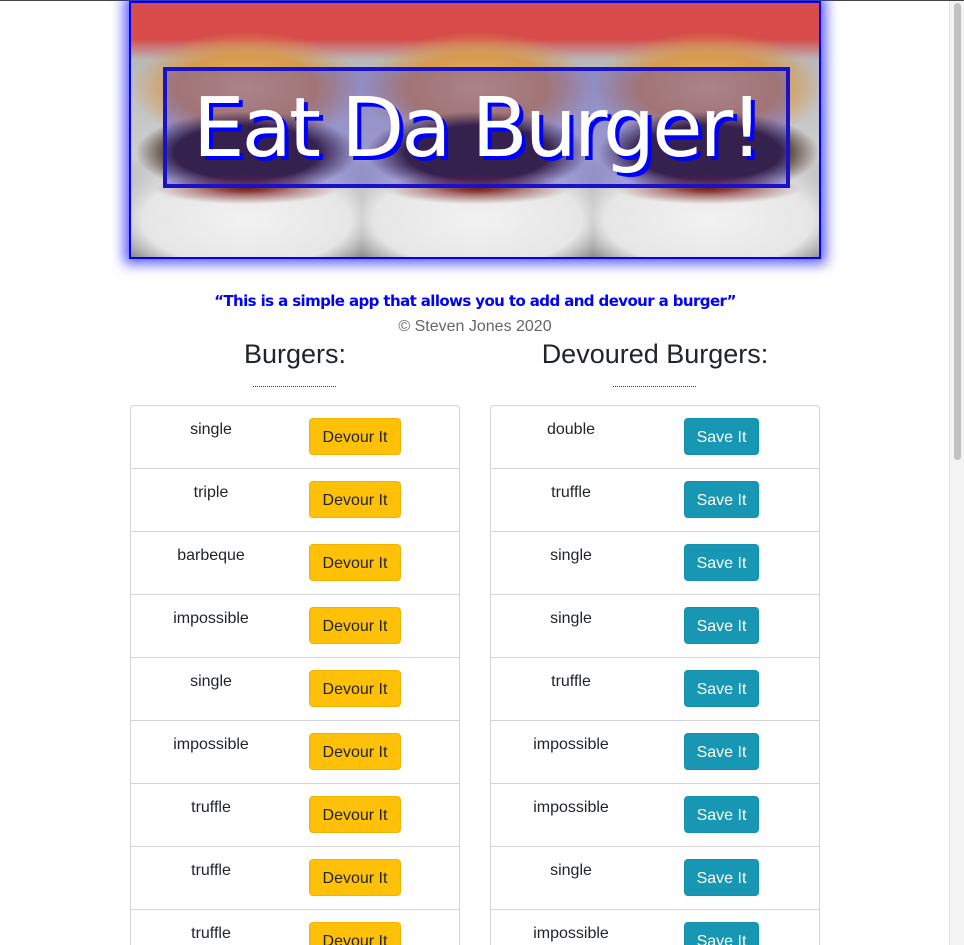  What do you see at coordinates (957, 231) in the screenshot?
I see `scrollbar-thumb` at bounding box center [957, 231].